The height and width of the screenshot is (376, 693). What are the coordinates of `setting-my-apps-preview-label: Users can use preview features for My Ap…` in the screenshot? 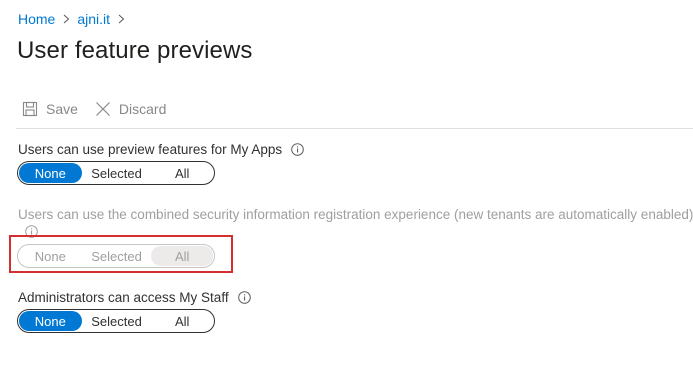 It's located at (161, 149).